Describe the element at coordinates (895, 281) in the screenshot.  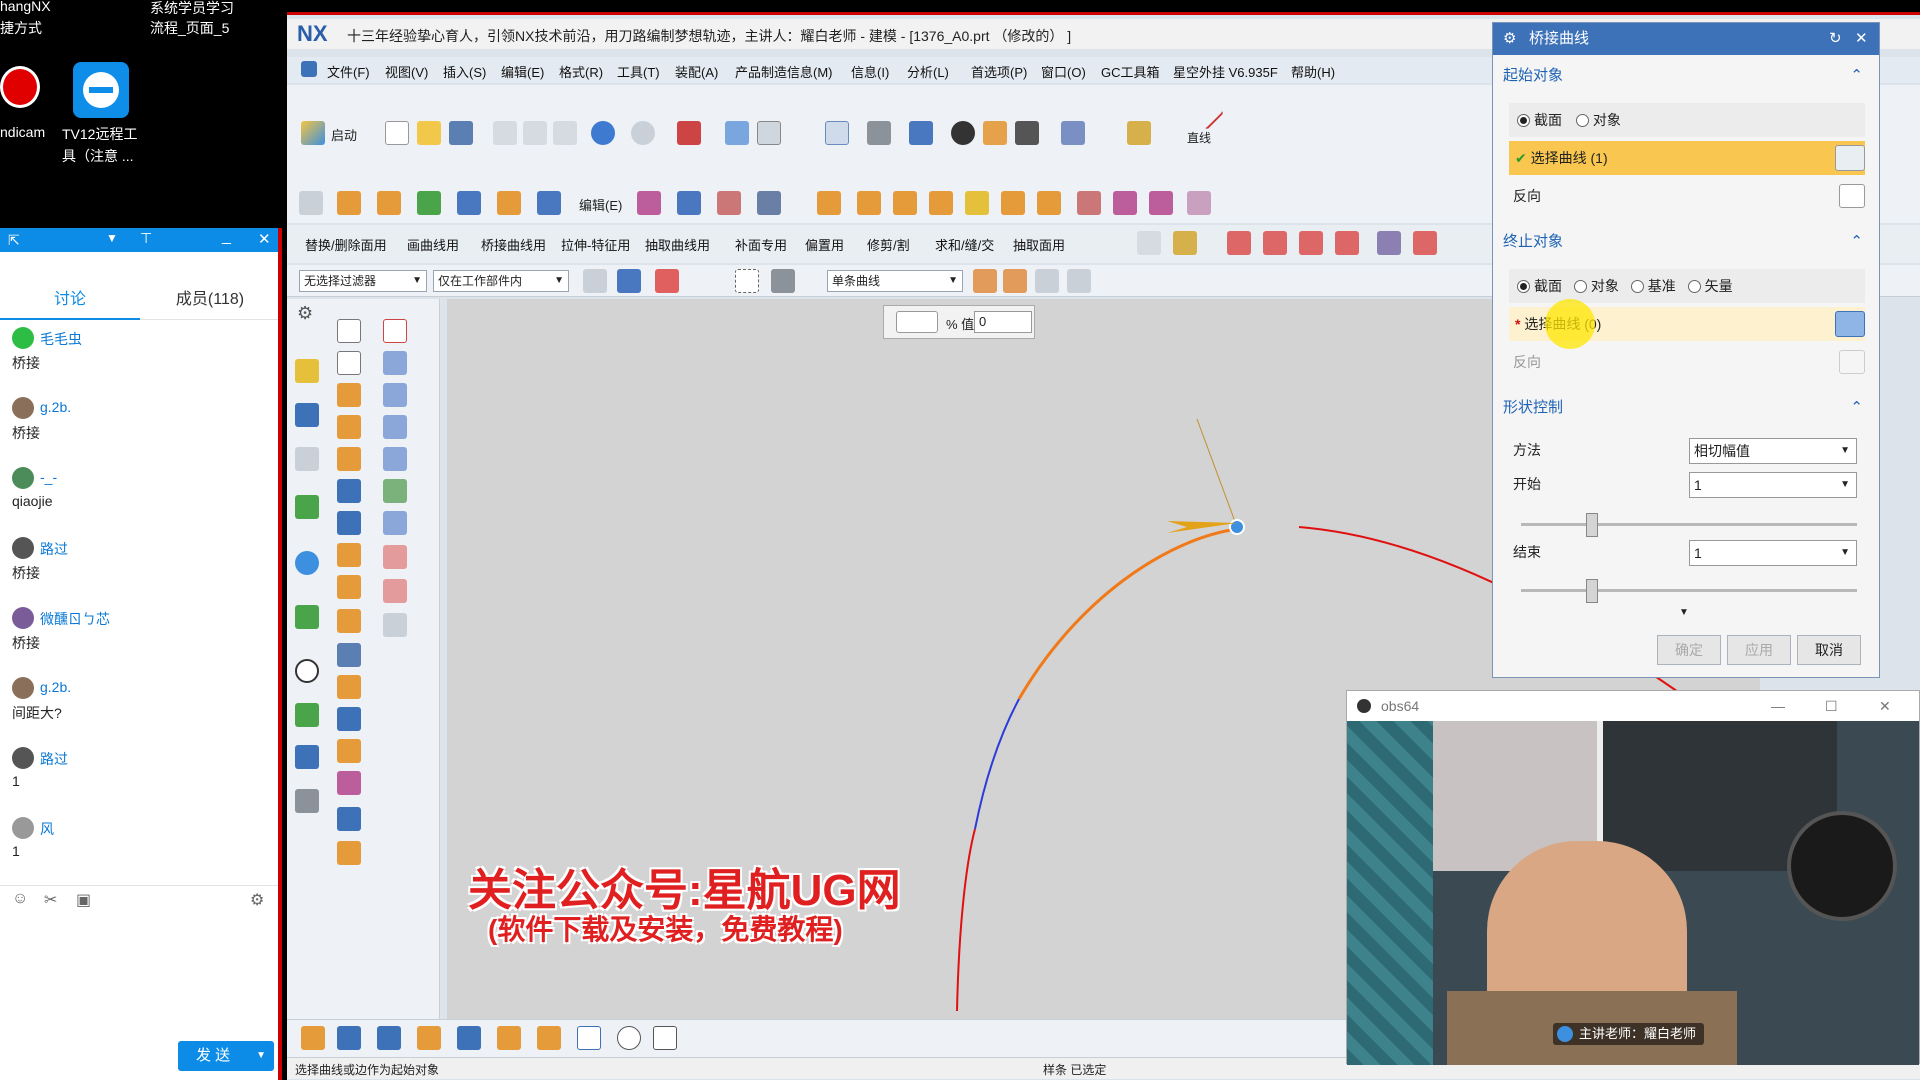
I see `curve-rule-select: 单条曲线 ▼` at that location.